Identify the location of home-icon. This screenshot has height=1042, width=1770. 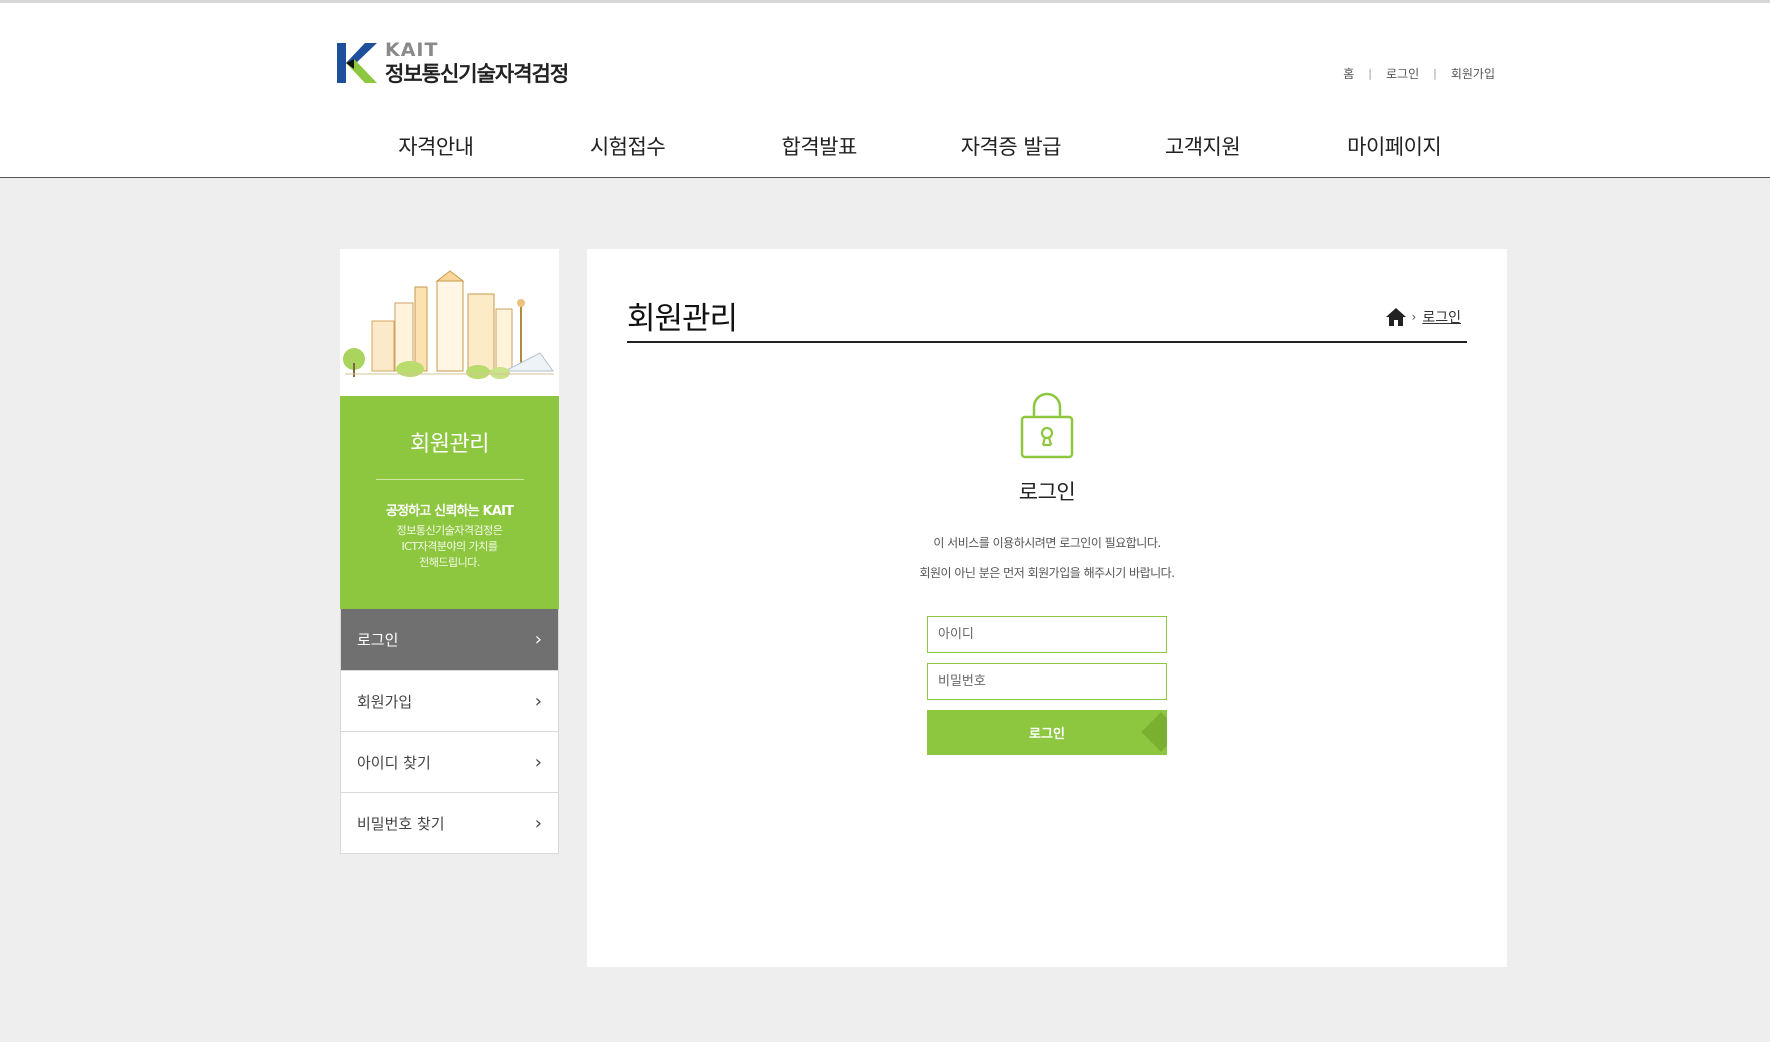
(1395, 317).